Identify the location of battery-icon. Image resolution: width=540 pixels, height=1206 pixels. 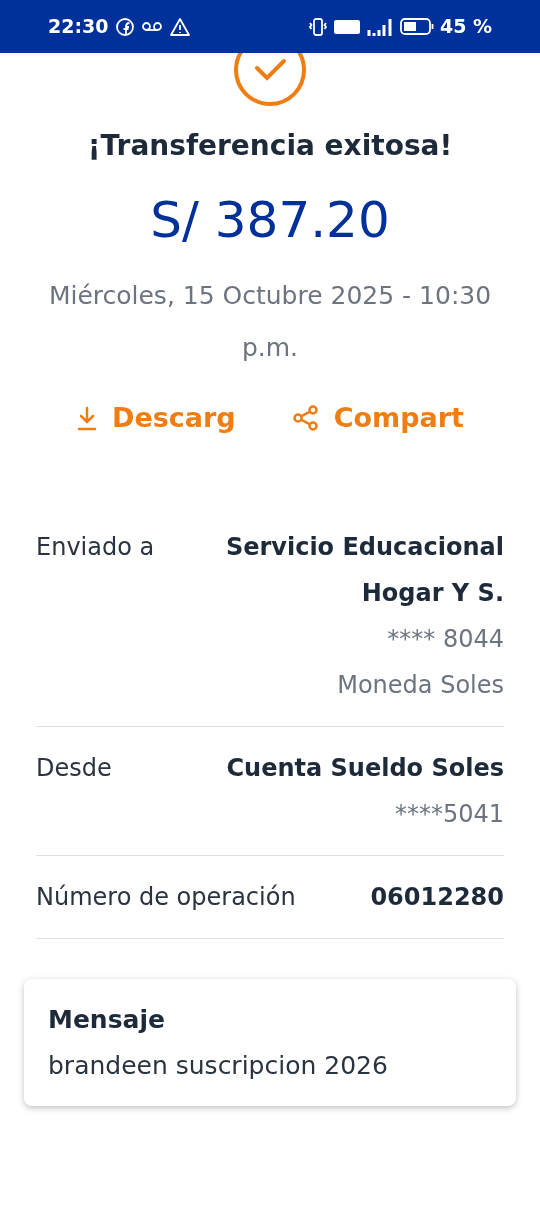
(416, 26).